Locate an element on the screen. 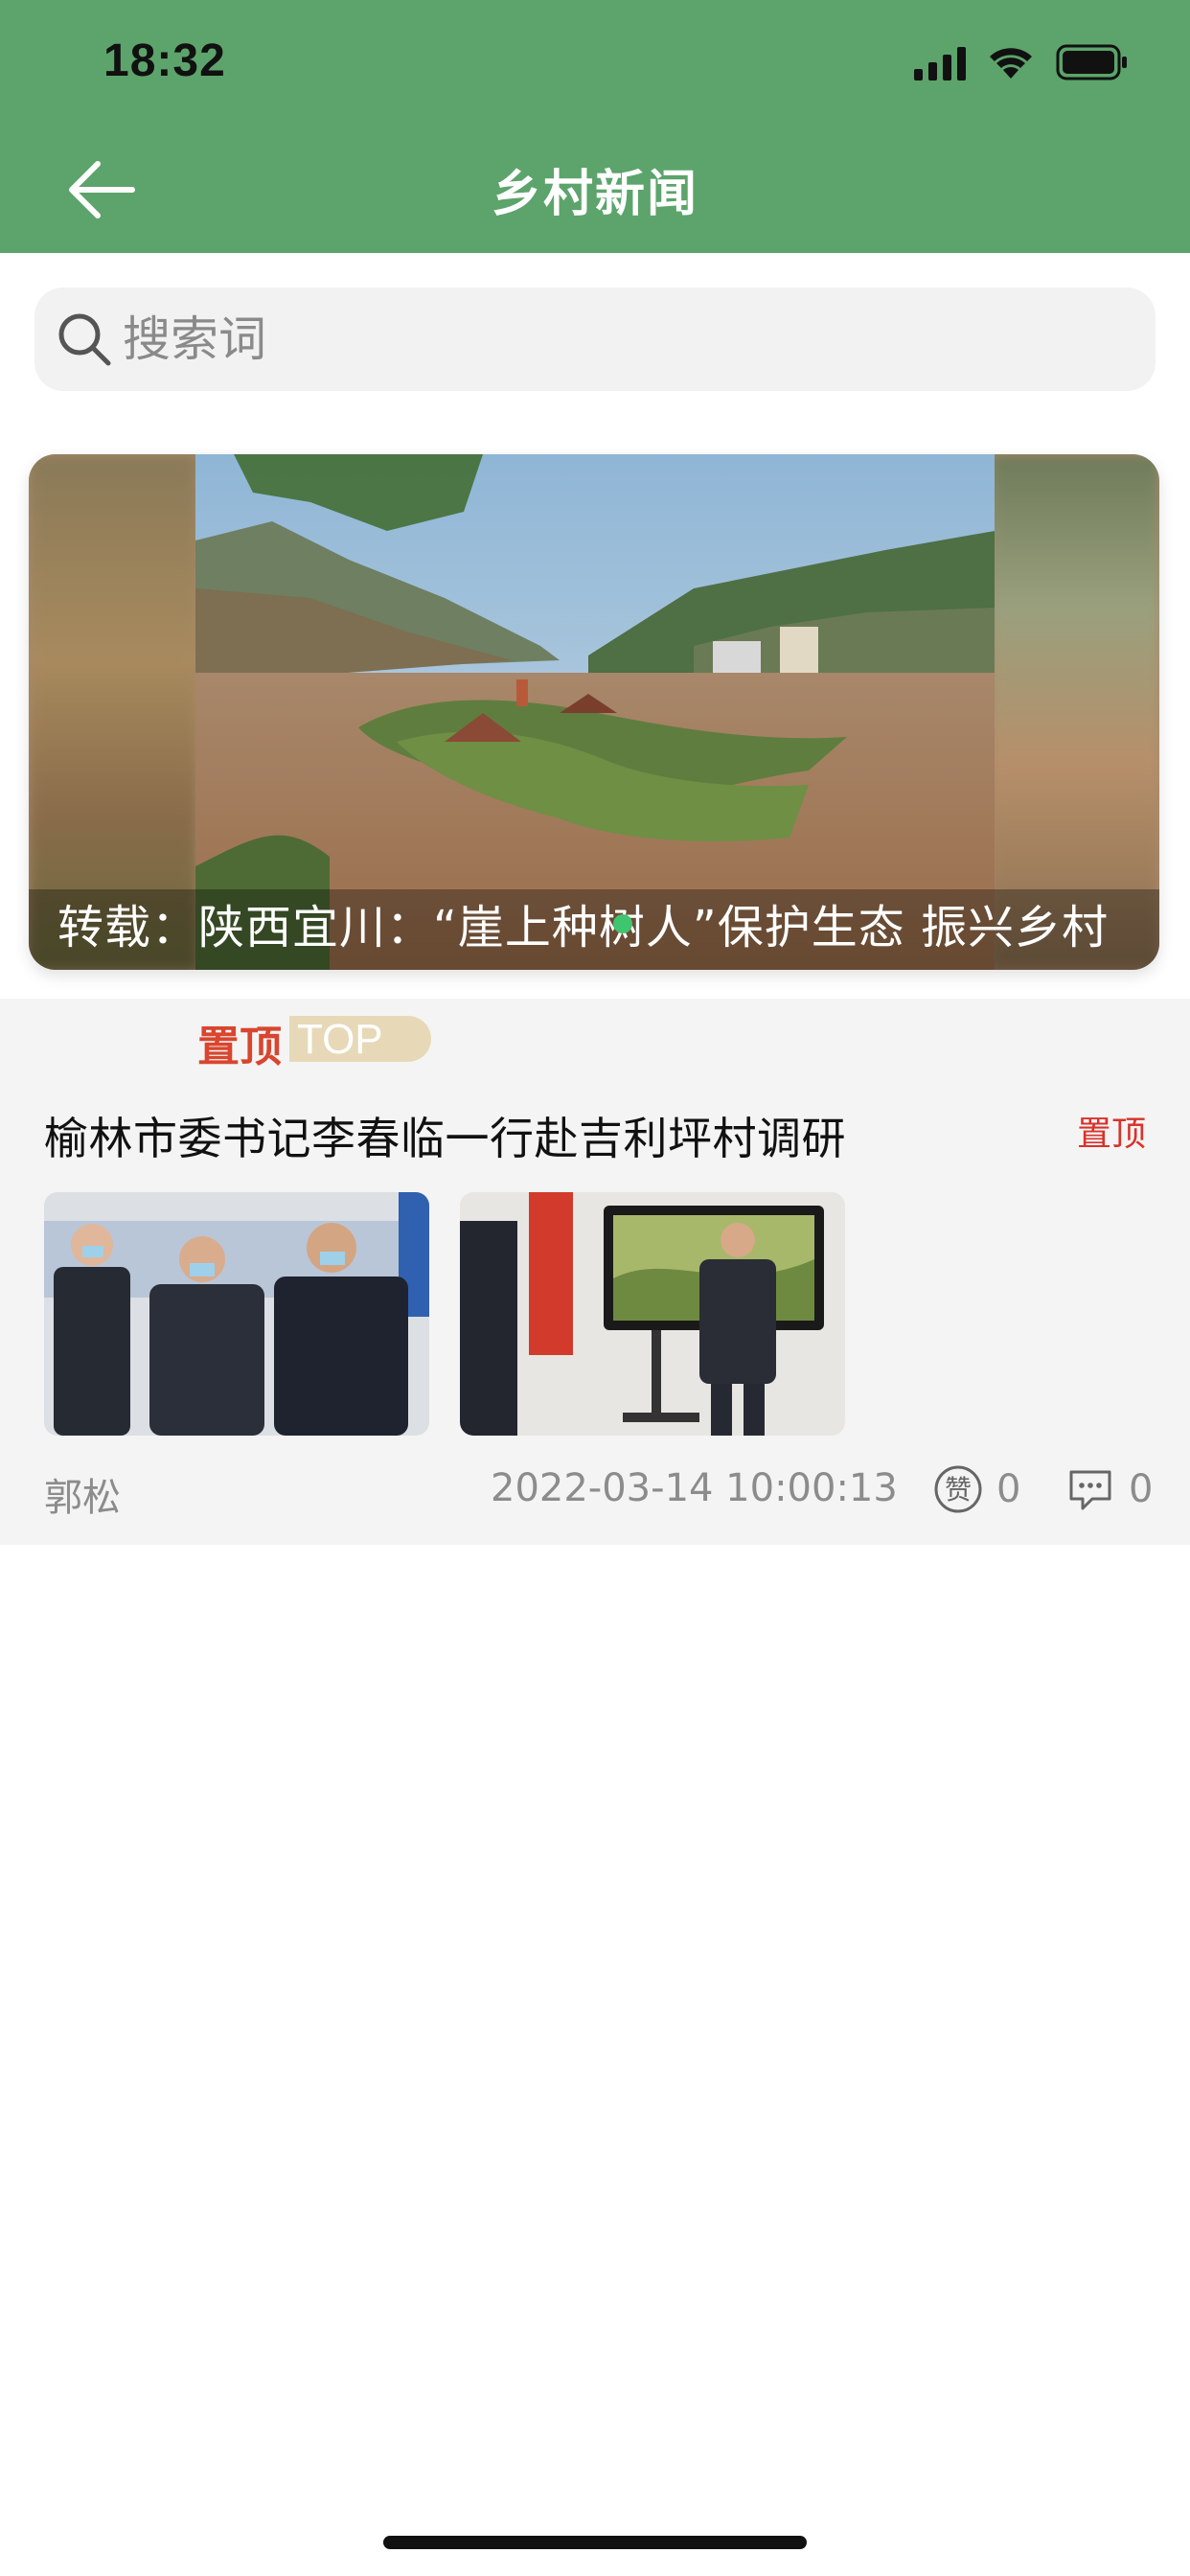 The image size is (1190, 2576). status-icons is located at coordinates (1021, 61).